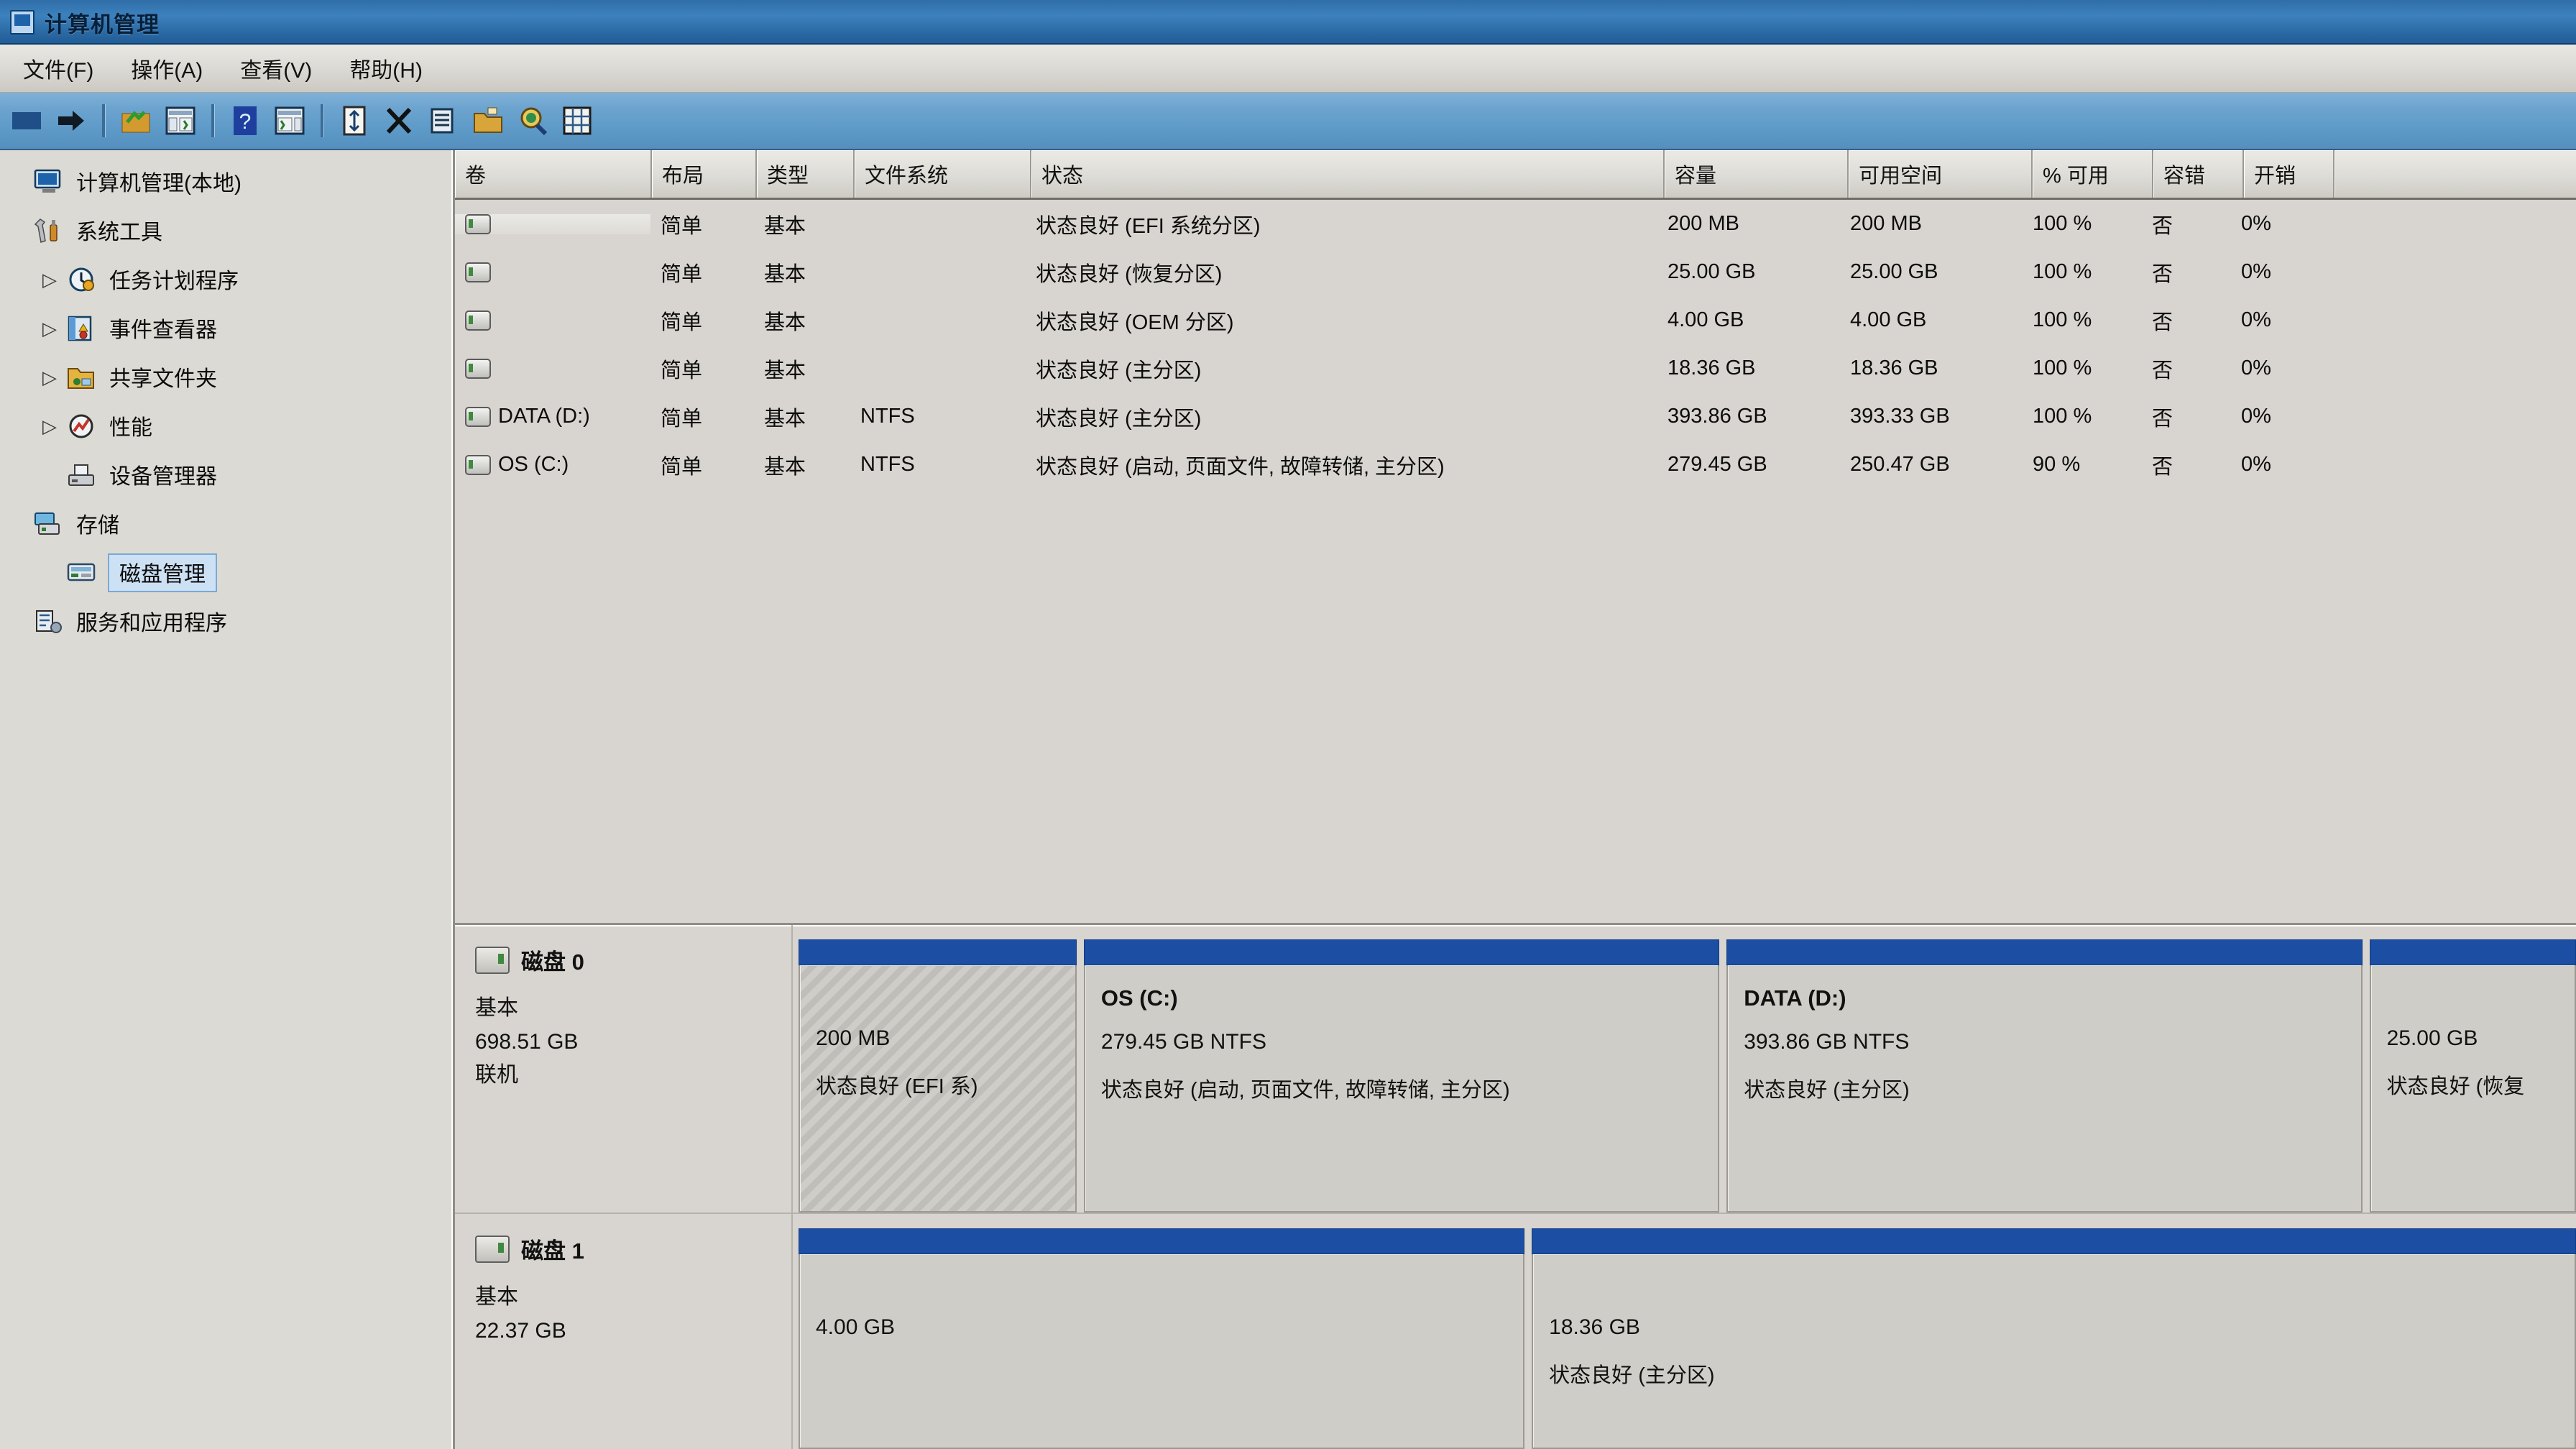 Image resolution: width=2576 pixels, height=1449 pixels. I want to click on partition-recovery: 25.00 GB 状态良好 (恢复, so click(2472, 1076).